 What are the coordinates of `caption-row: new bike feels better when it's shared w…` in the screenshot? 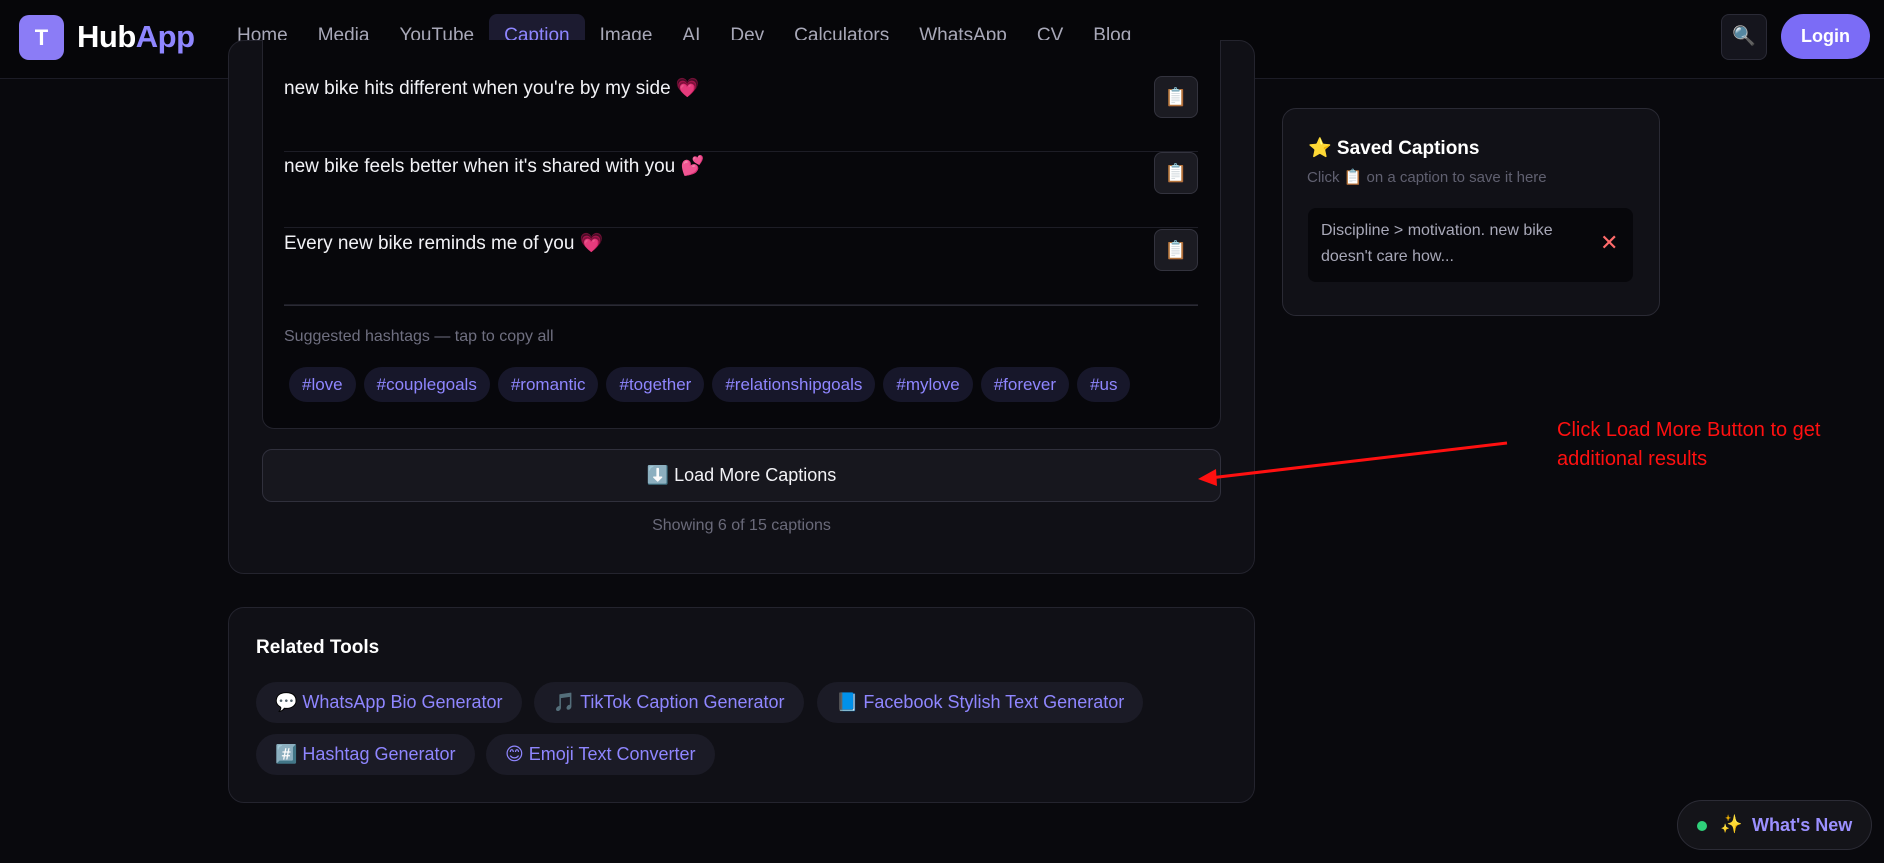 It's located at (741, 190).